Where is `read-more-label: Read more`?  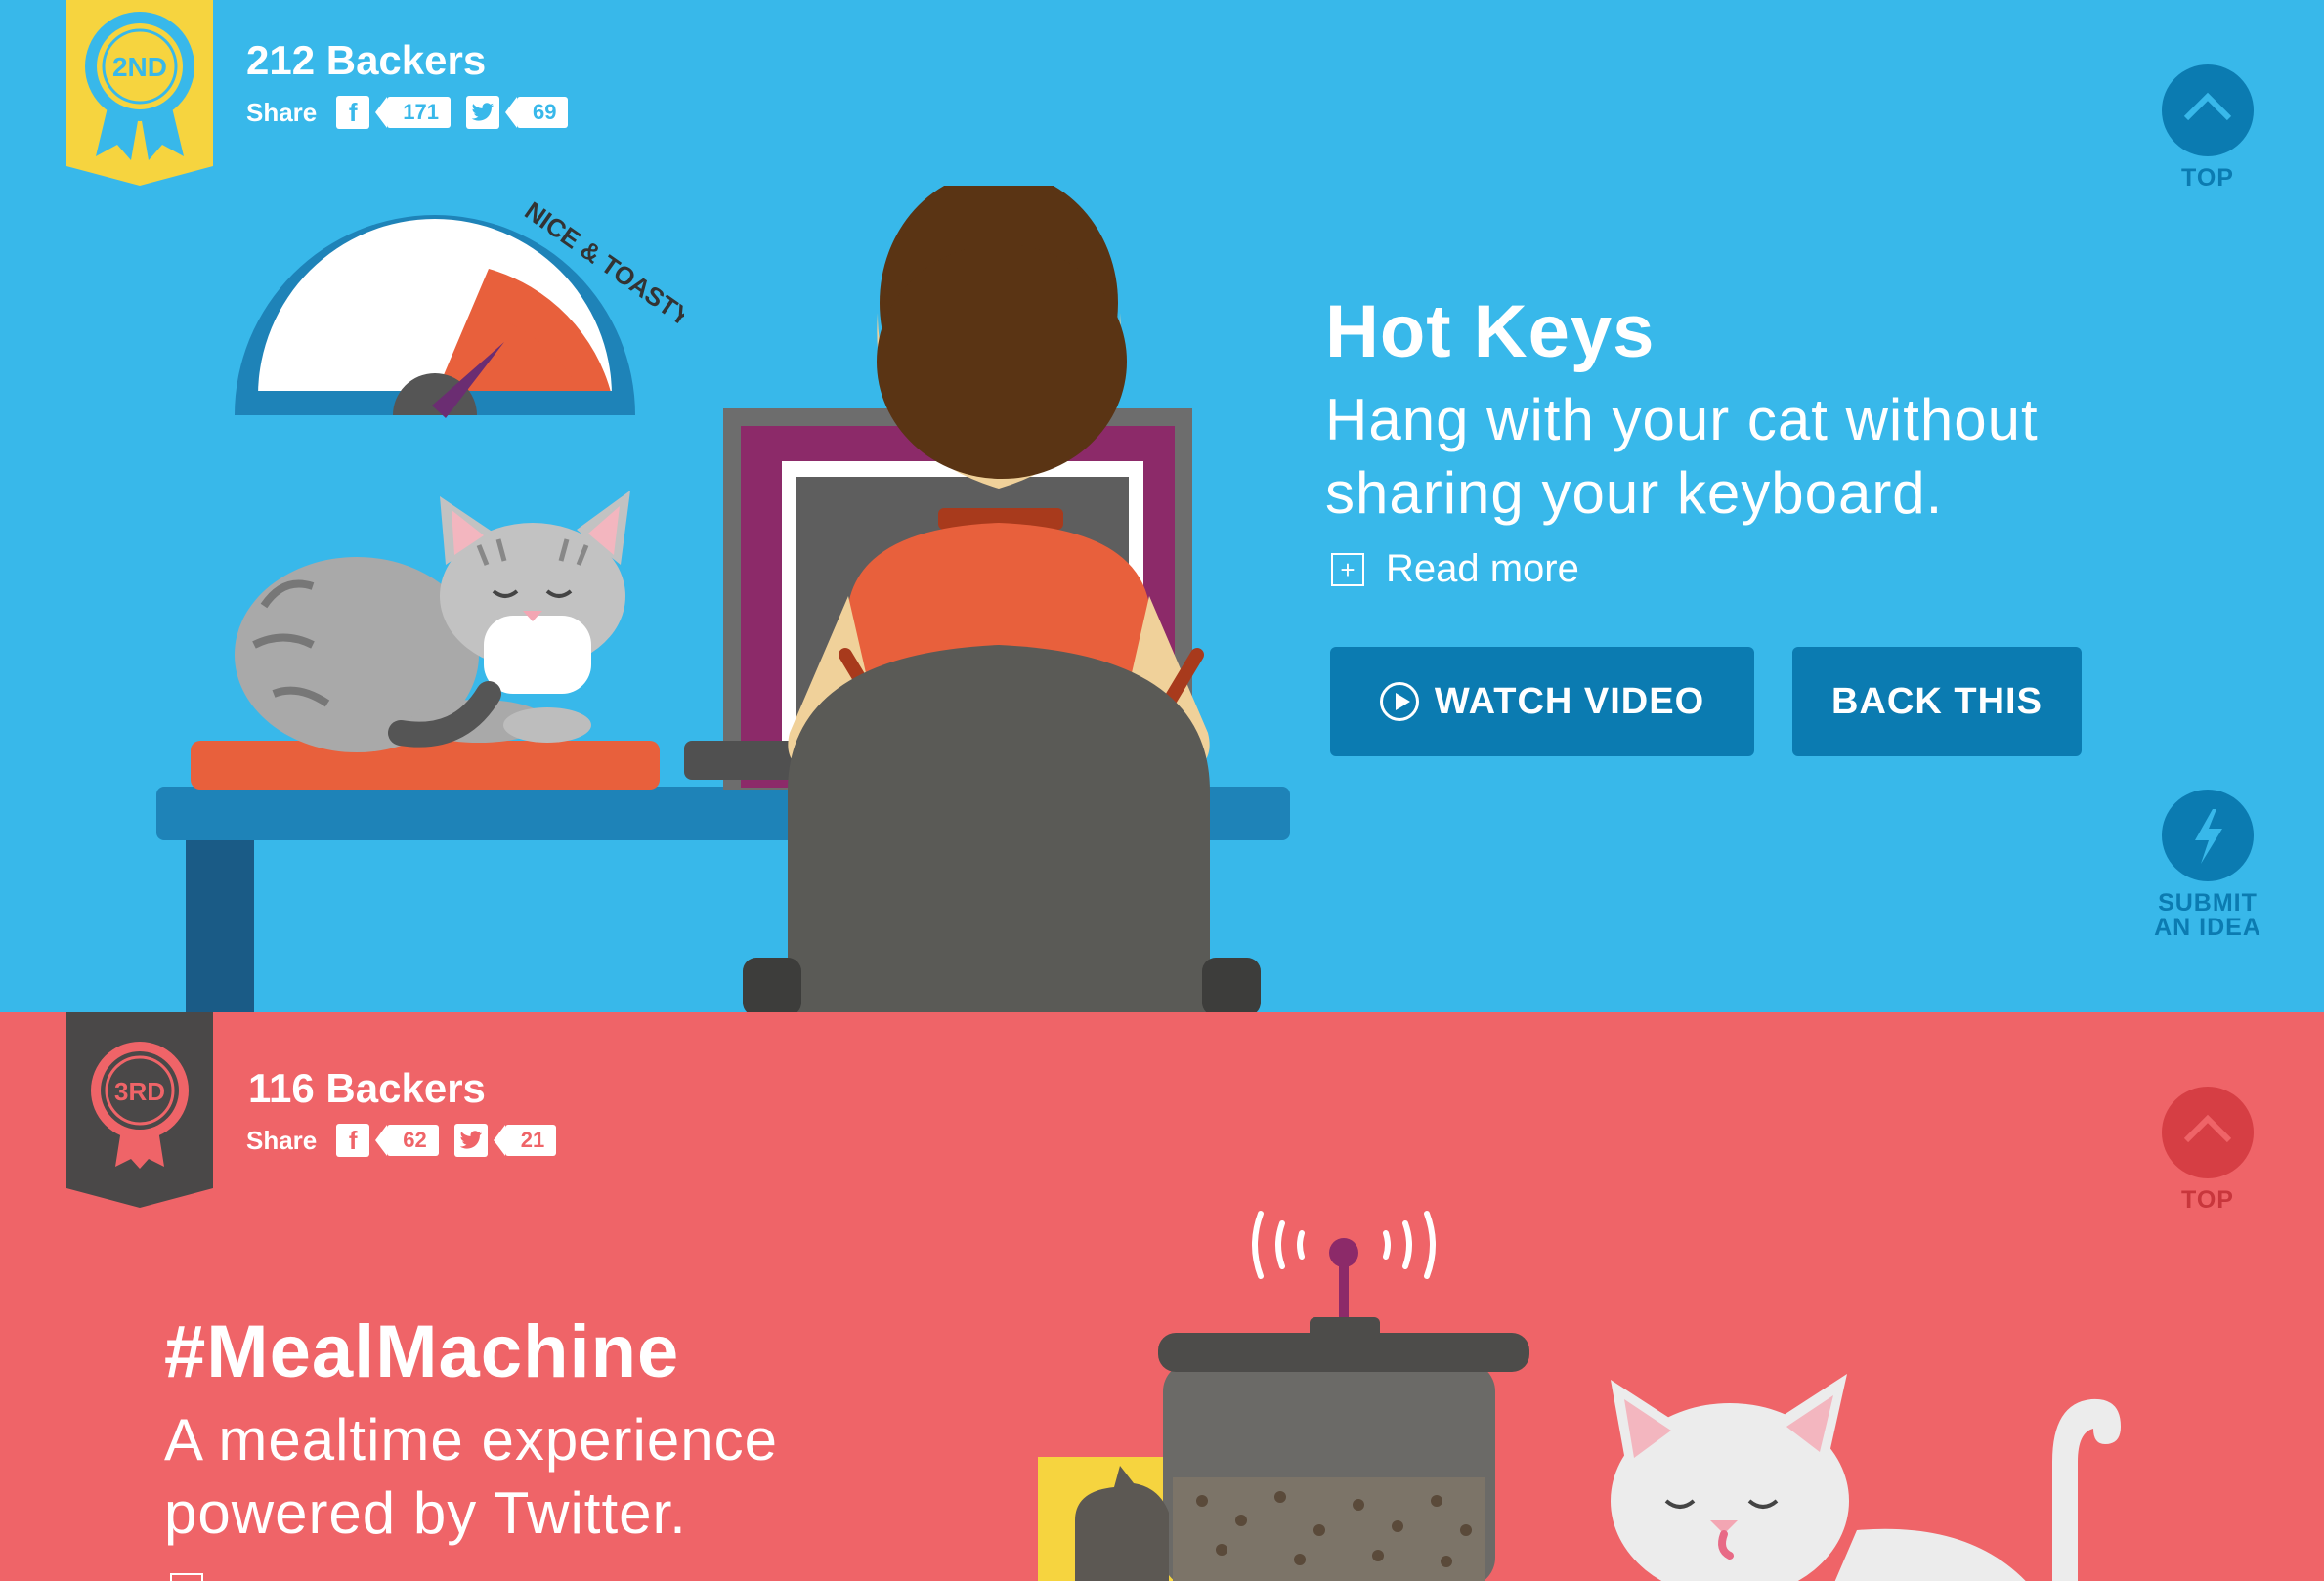
read-more-label: Read more is located at coordinates (1482, 569).